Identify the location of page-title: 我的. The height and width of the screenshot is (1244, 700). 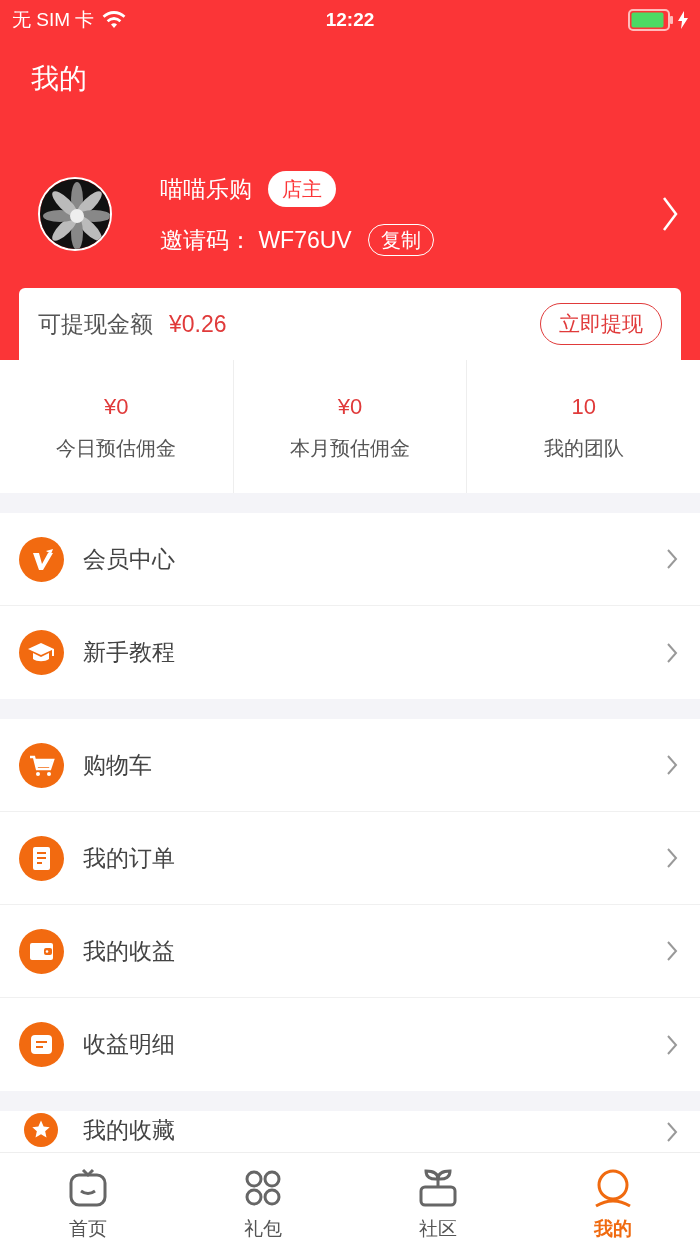
(59, 79).